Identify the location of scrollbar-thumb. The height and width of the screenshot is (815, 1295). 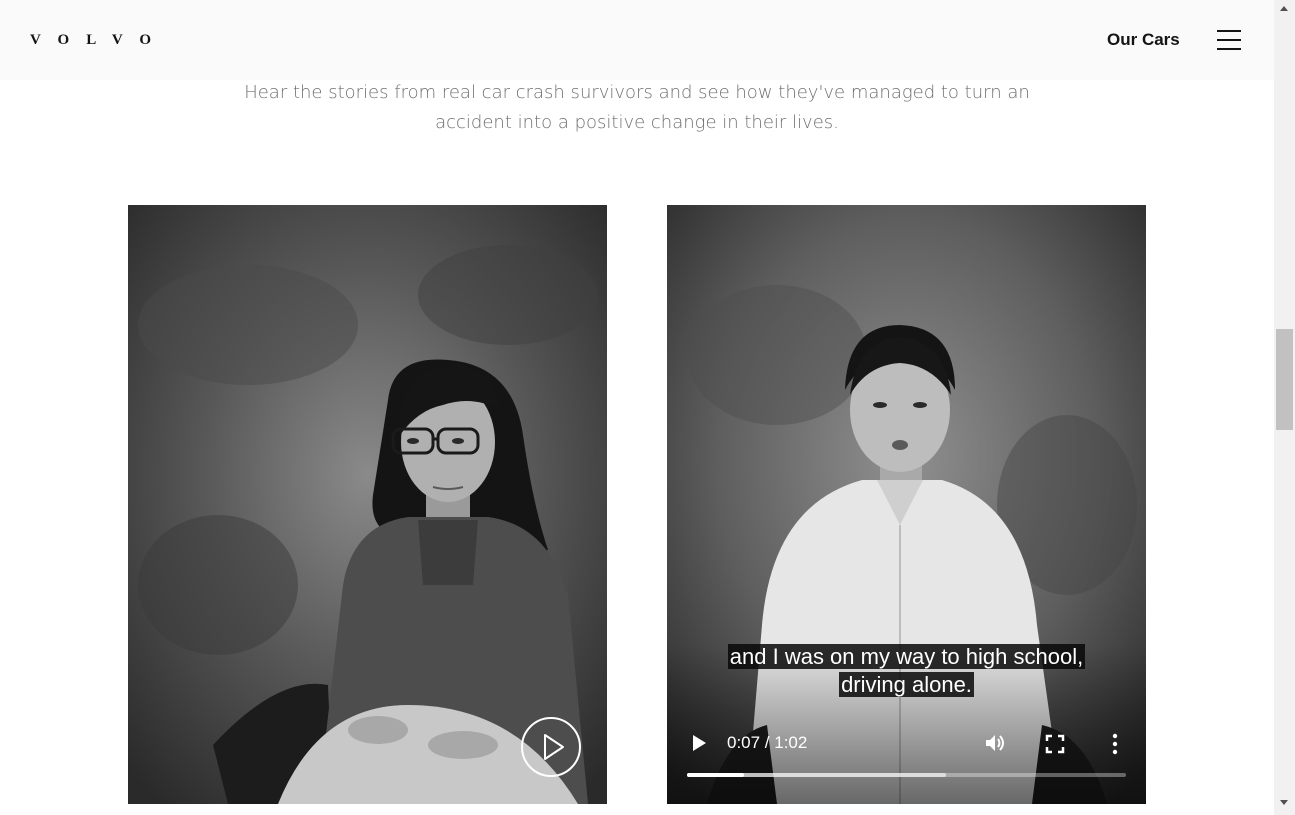
(1284, 379).